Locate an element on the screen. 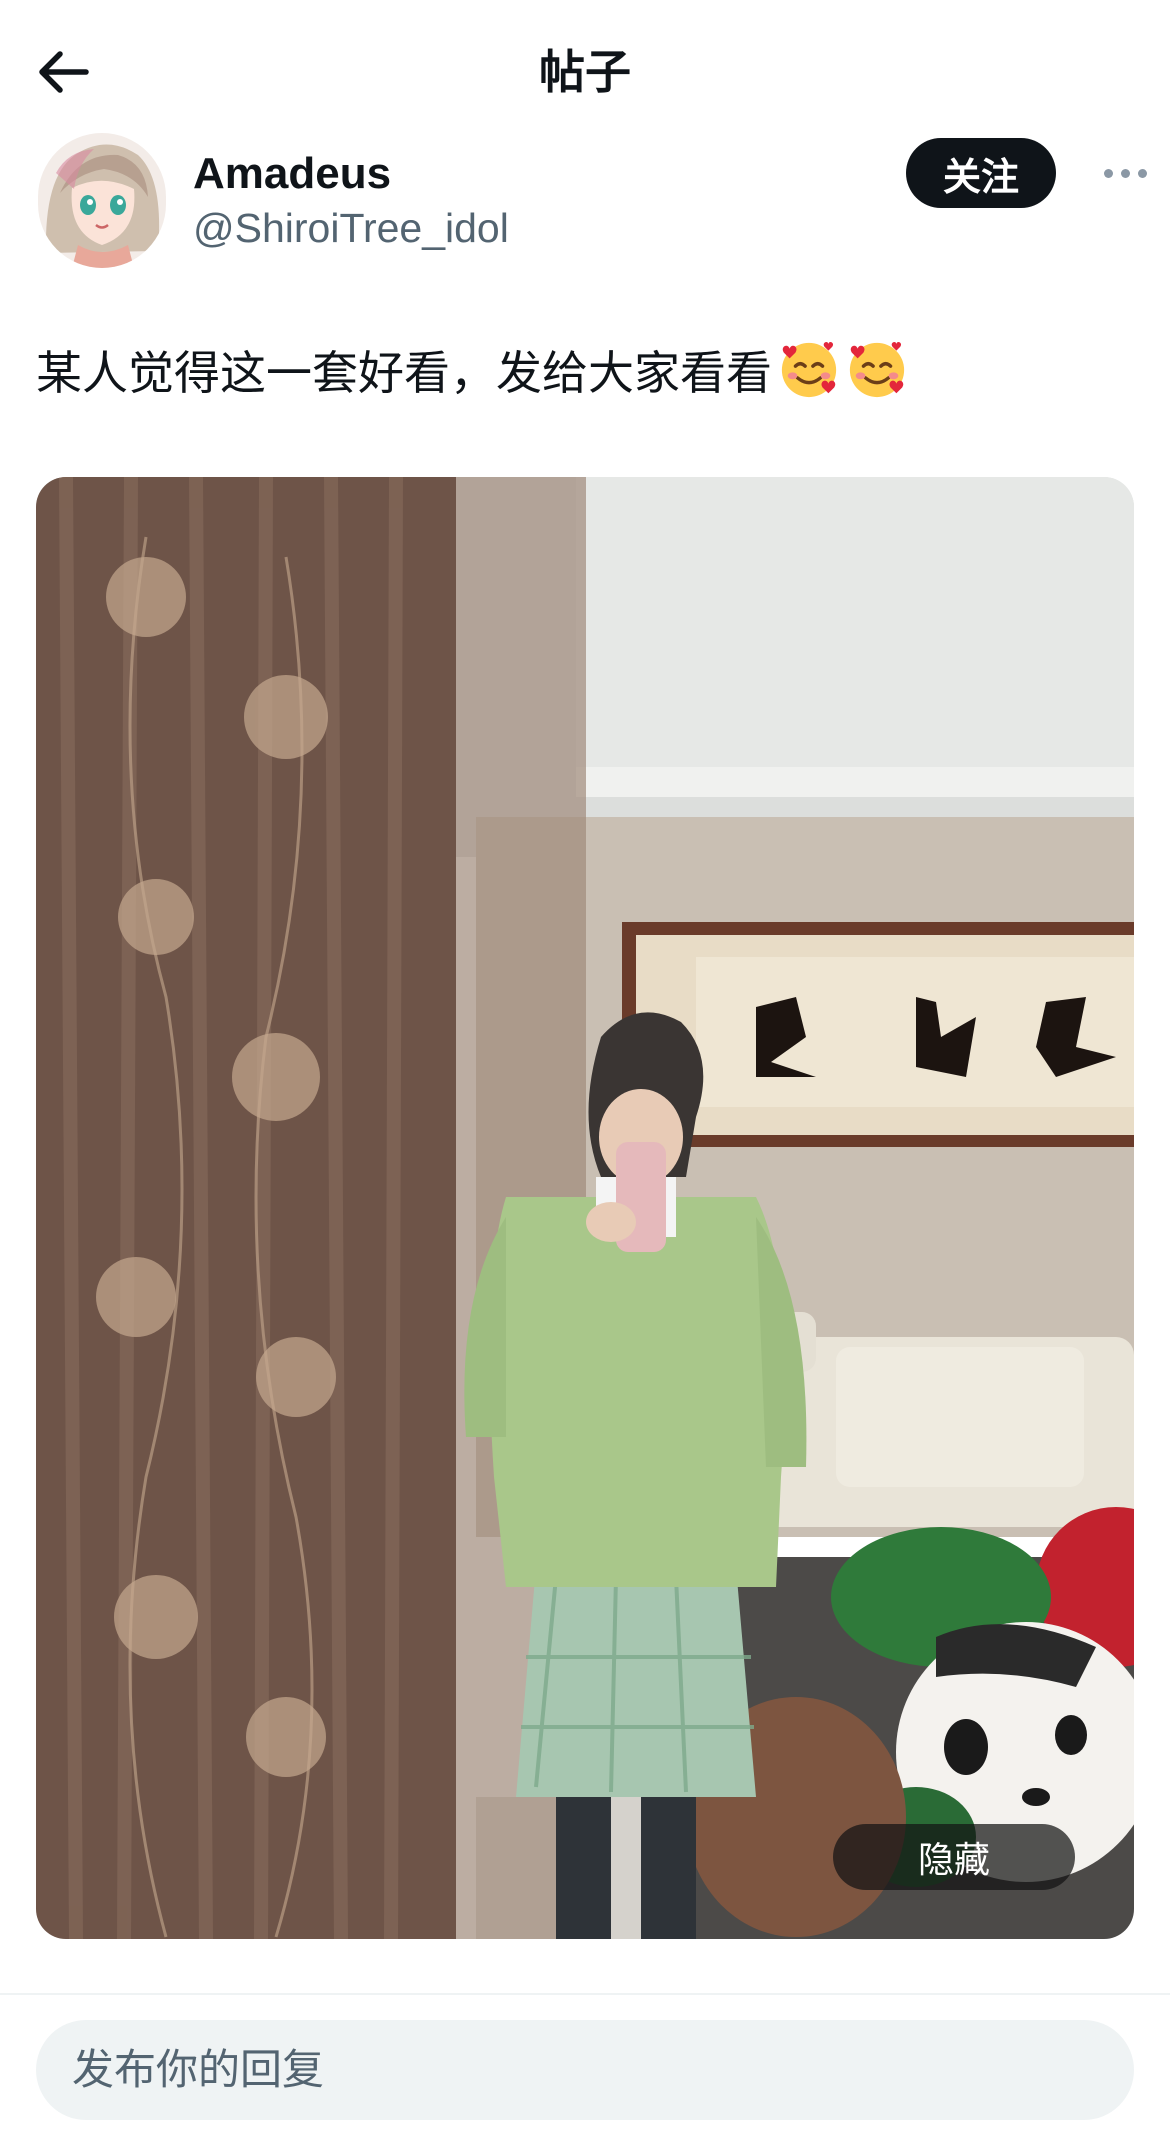 This screenshot has width=1170, height=2156. post-text-body: 某人觉得这一套好看，发给大家看看 is located at coordinates (404, 373).